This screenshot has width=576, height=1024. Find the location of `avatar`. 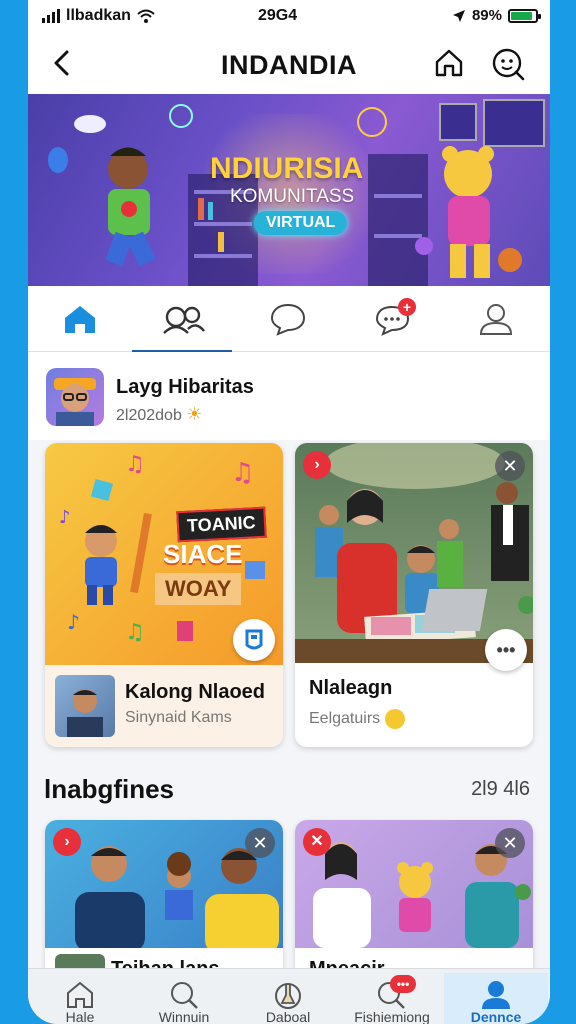

avatar is located at coordinates (75, 397).